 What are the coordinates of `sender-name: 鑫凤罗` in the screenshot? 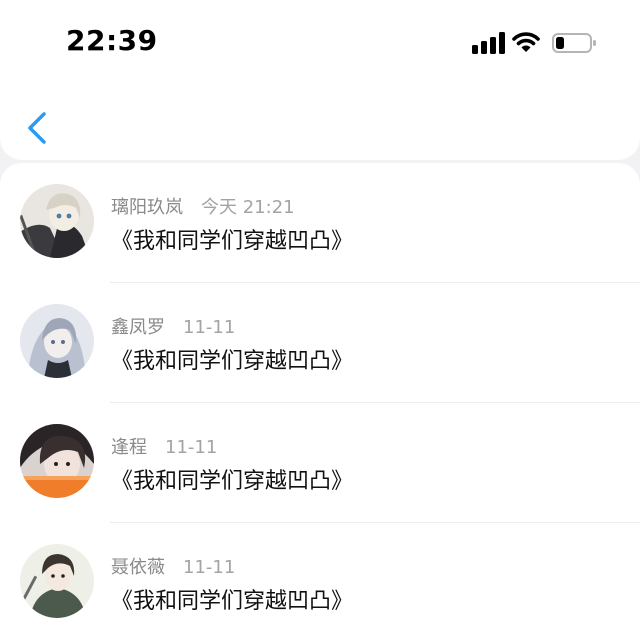 It's located at (138, 327).